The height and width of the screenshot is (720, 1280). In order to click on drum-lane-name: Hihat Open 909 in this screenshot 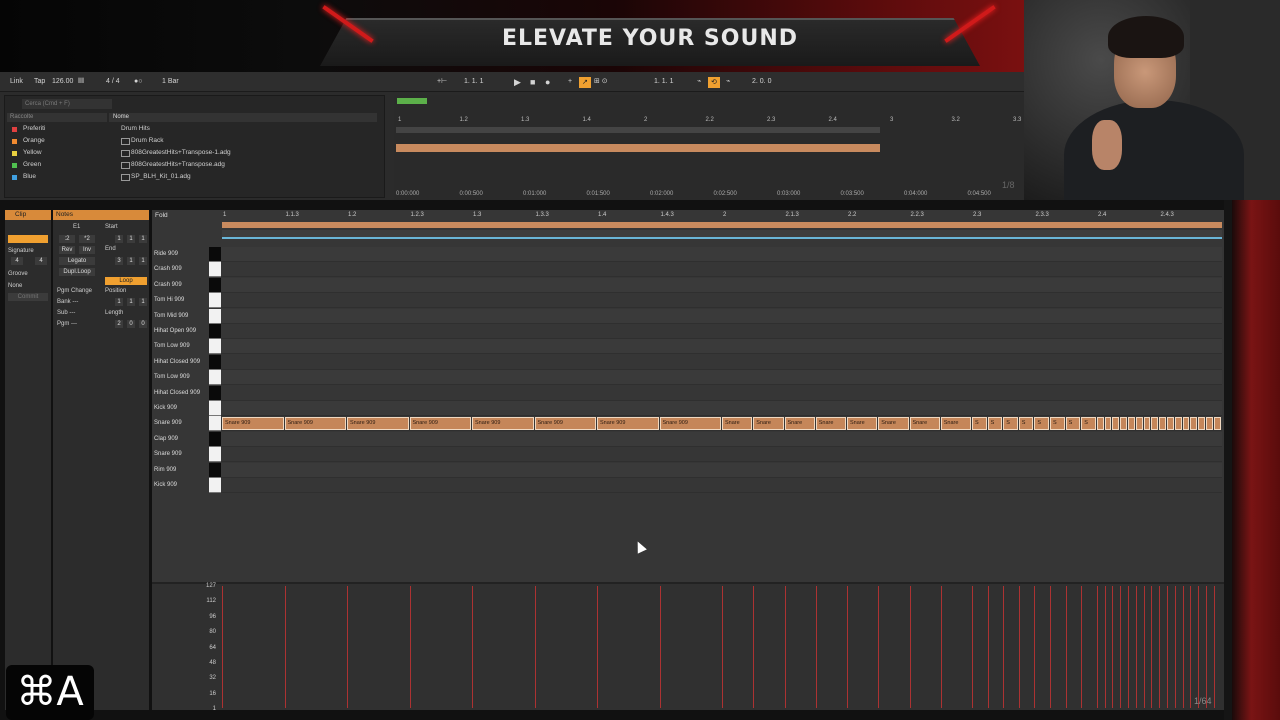, I will do `click(182, 331)`.